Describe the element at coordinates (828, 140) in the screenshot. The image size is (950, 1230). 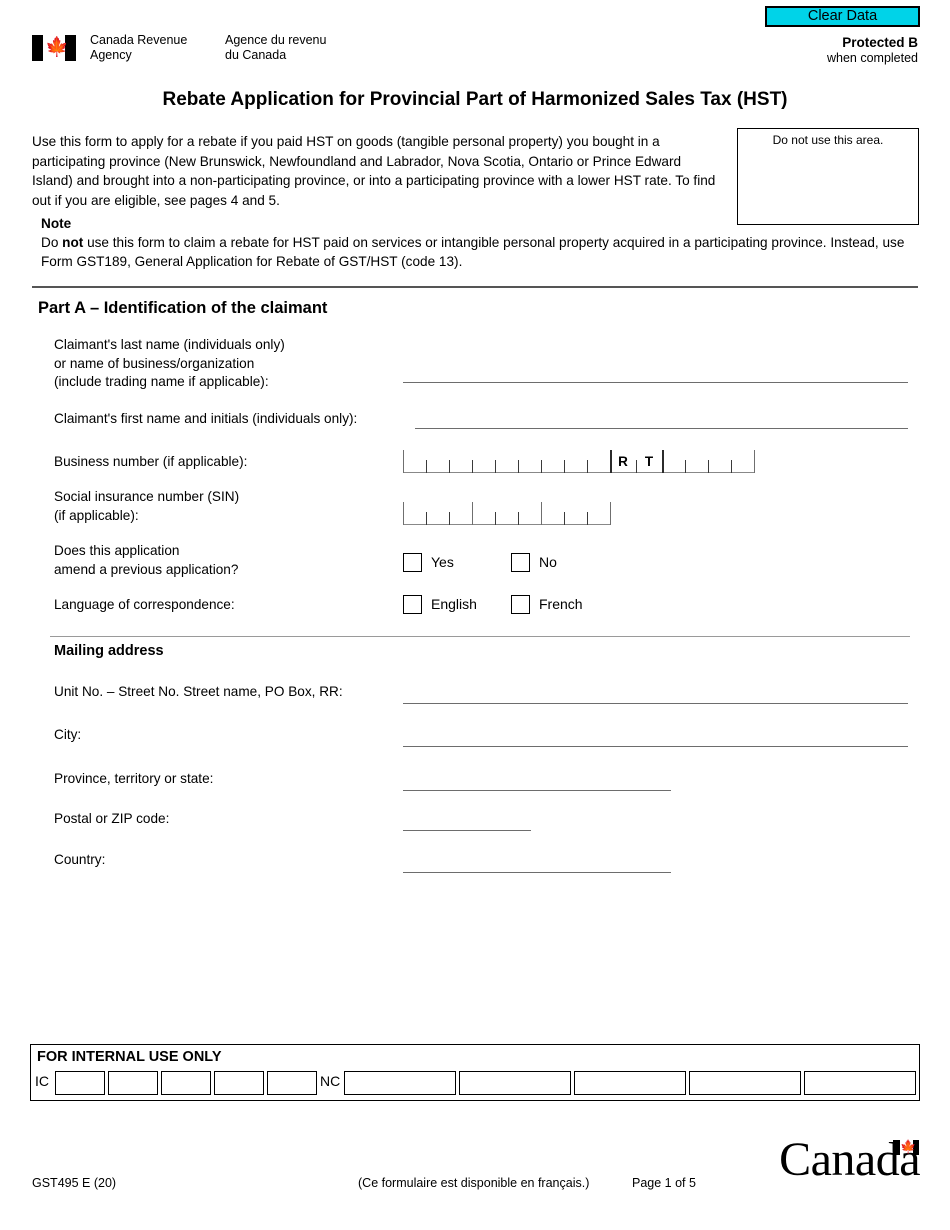
I see `do-not-use-label: Do not use this area.` at that location.